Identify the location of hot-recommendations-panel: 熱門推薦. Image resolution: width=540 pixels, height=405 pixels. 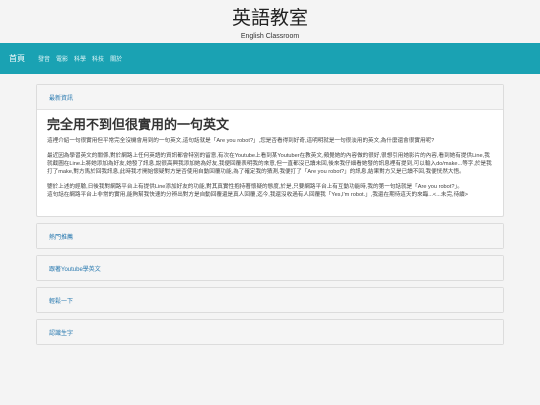
(270, 236).